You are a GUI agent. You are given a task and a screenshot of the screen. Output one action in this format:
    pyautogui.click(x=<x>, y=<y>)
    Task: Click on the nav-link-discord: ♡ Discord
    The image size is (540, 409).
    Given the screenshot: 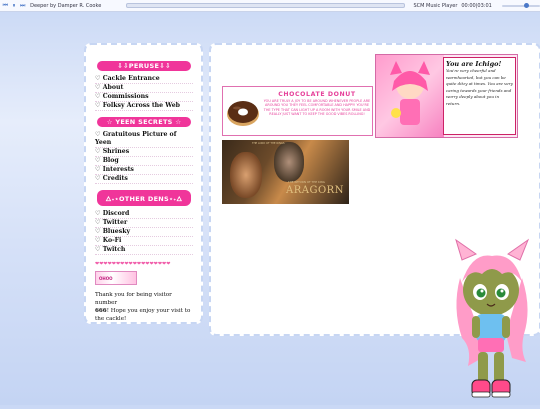 What is the action you would take?
    pyautogui.click(x=144, y=214)
    